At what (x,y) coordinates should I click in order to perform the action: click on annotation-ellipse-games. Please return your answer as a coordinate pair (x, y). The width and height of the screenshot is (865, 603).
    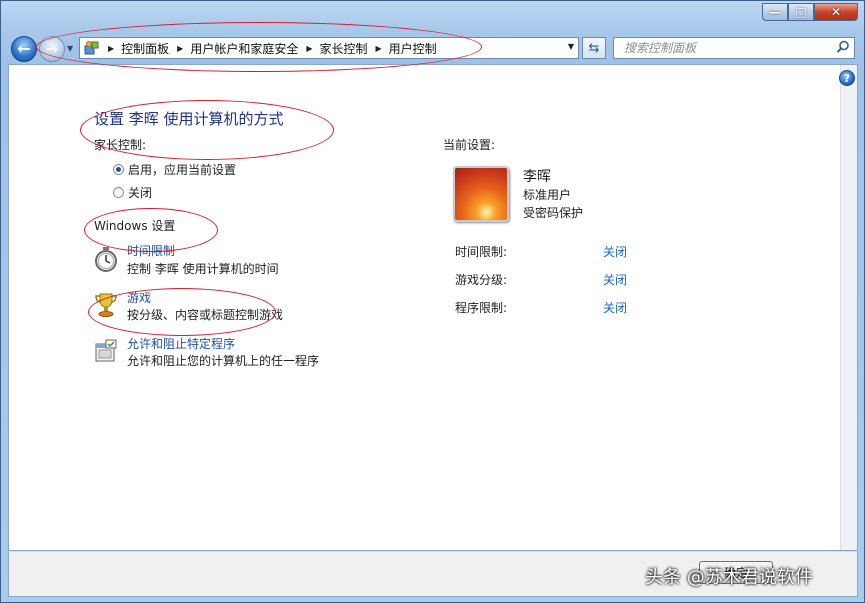
    Looking at the image, I should click on (182, 312).